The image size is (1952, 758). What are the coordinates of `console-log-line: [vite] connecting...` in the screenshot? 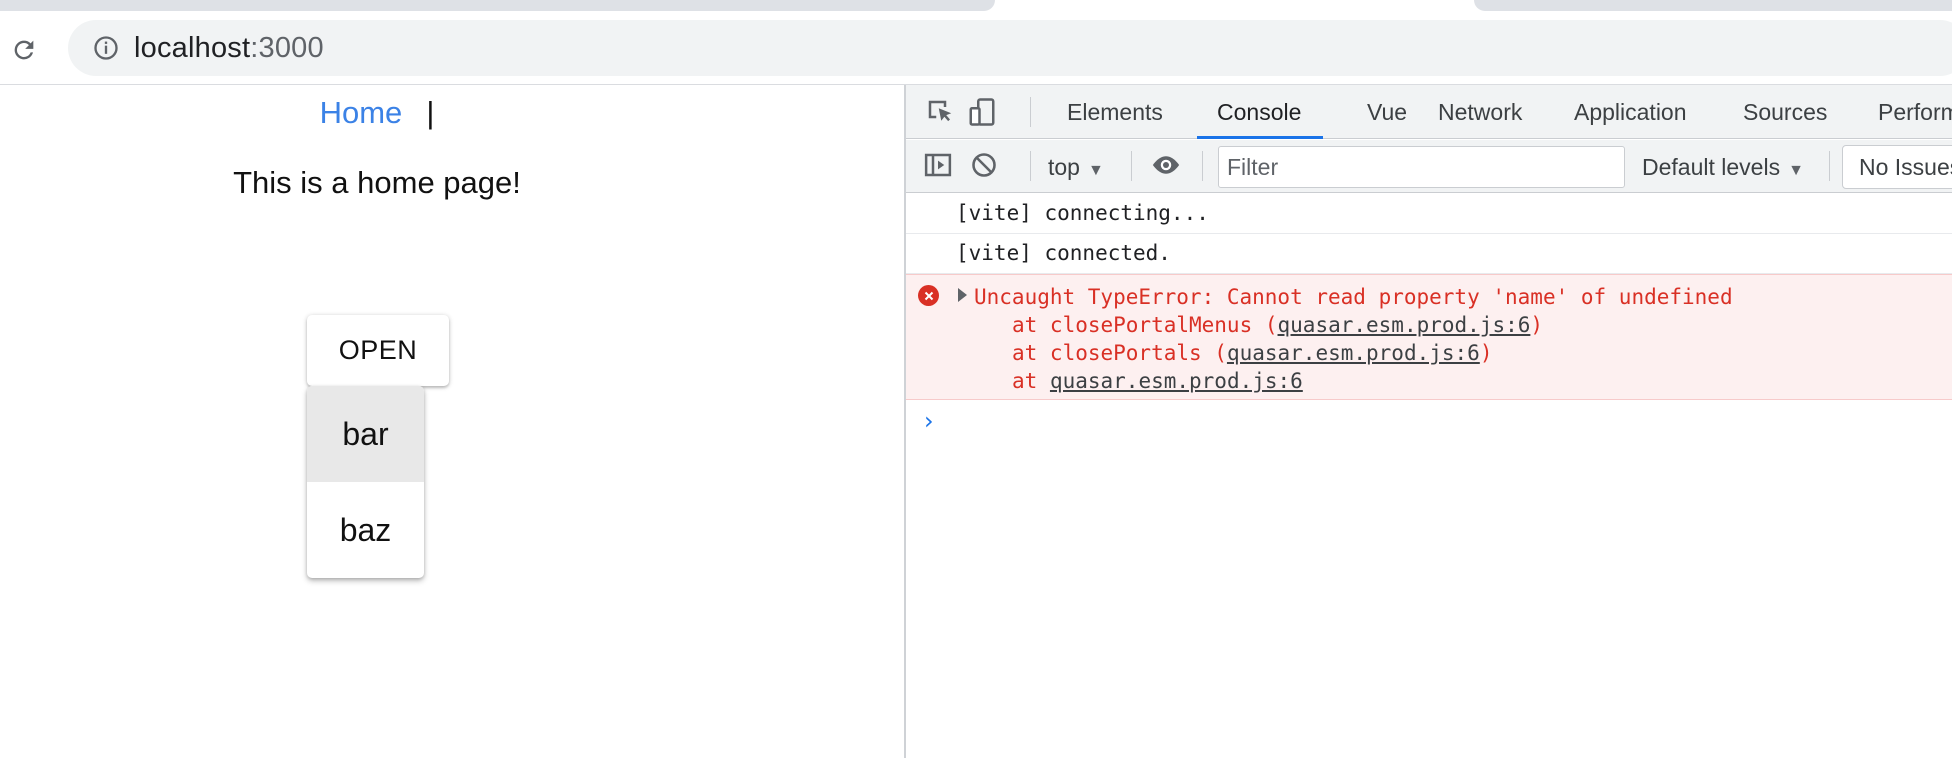 It's located at (1429, 214).